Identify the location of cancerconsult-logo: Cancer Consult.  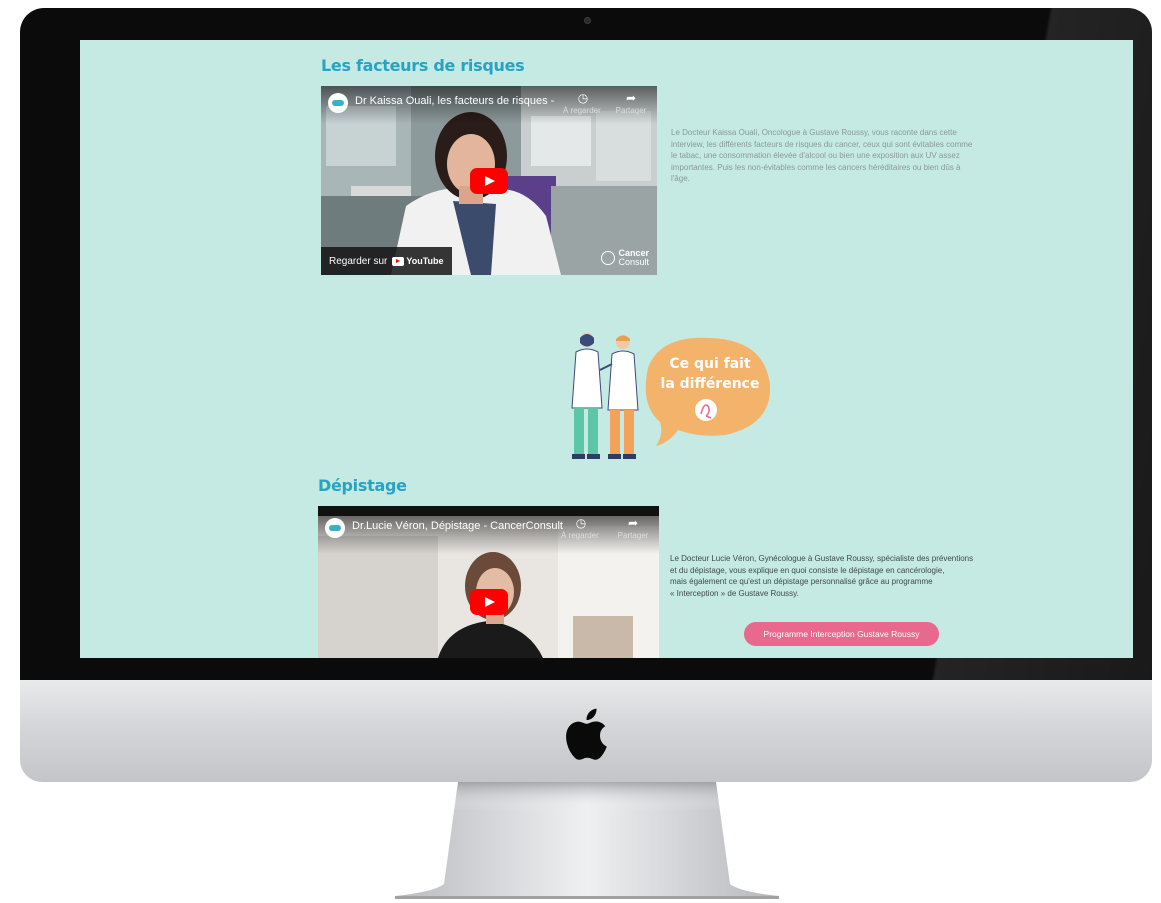
(625, 258).